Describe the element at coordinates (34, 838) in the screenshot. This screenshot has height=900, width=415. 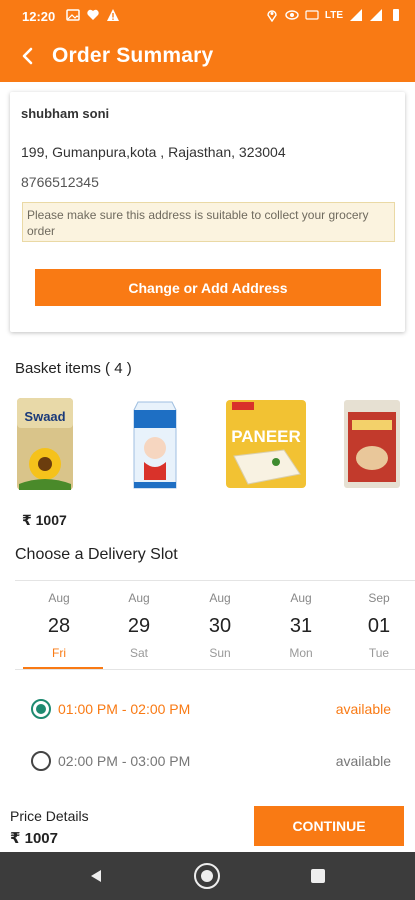
I see `price-details-value: ₹ 1007` at that location.